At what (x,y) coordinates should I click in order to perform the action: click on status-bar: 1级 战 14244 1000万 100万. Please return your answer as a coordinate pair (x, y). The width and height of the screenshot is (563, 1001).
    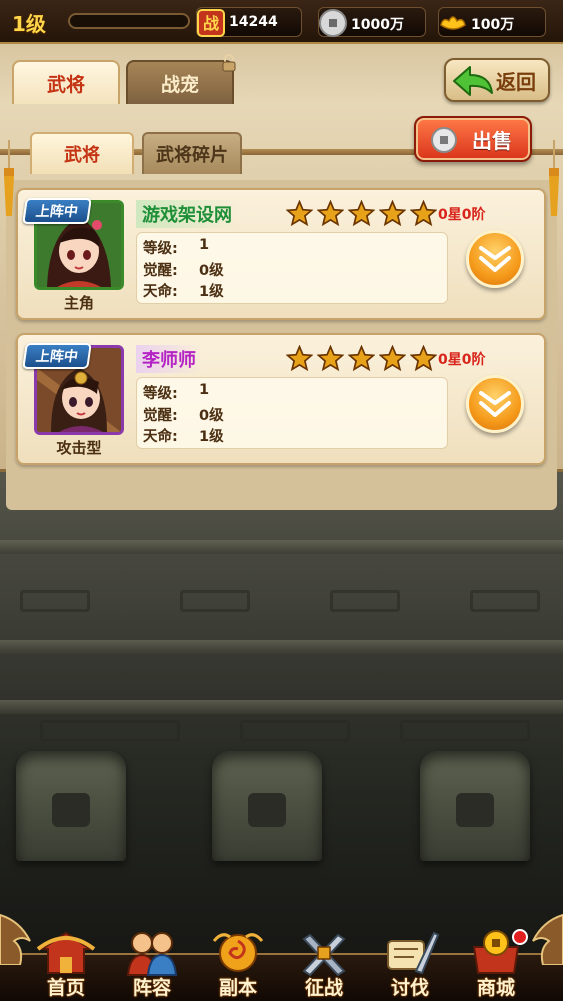
    Looking at the image, I should click on (281, 22).